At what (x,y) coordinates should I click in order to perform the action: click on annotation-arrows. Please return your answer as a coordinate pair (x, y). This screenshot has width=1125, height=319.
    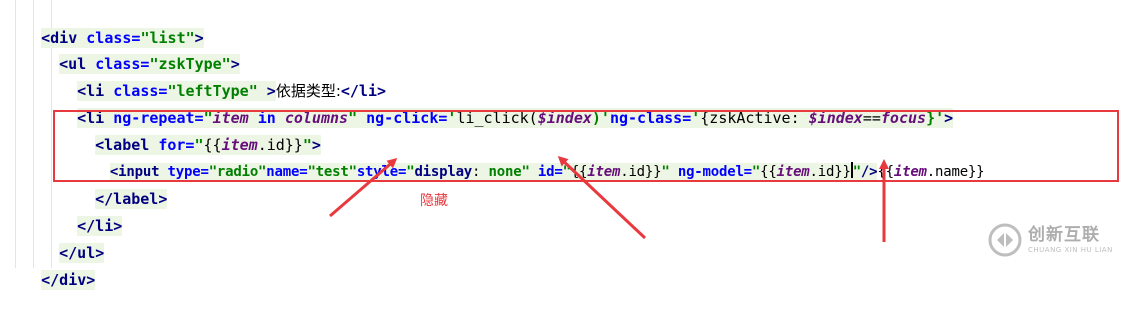
    Looking at the image, I should click on (609, 198).